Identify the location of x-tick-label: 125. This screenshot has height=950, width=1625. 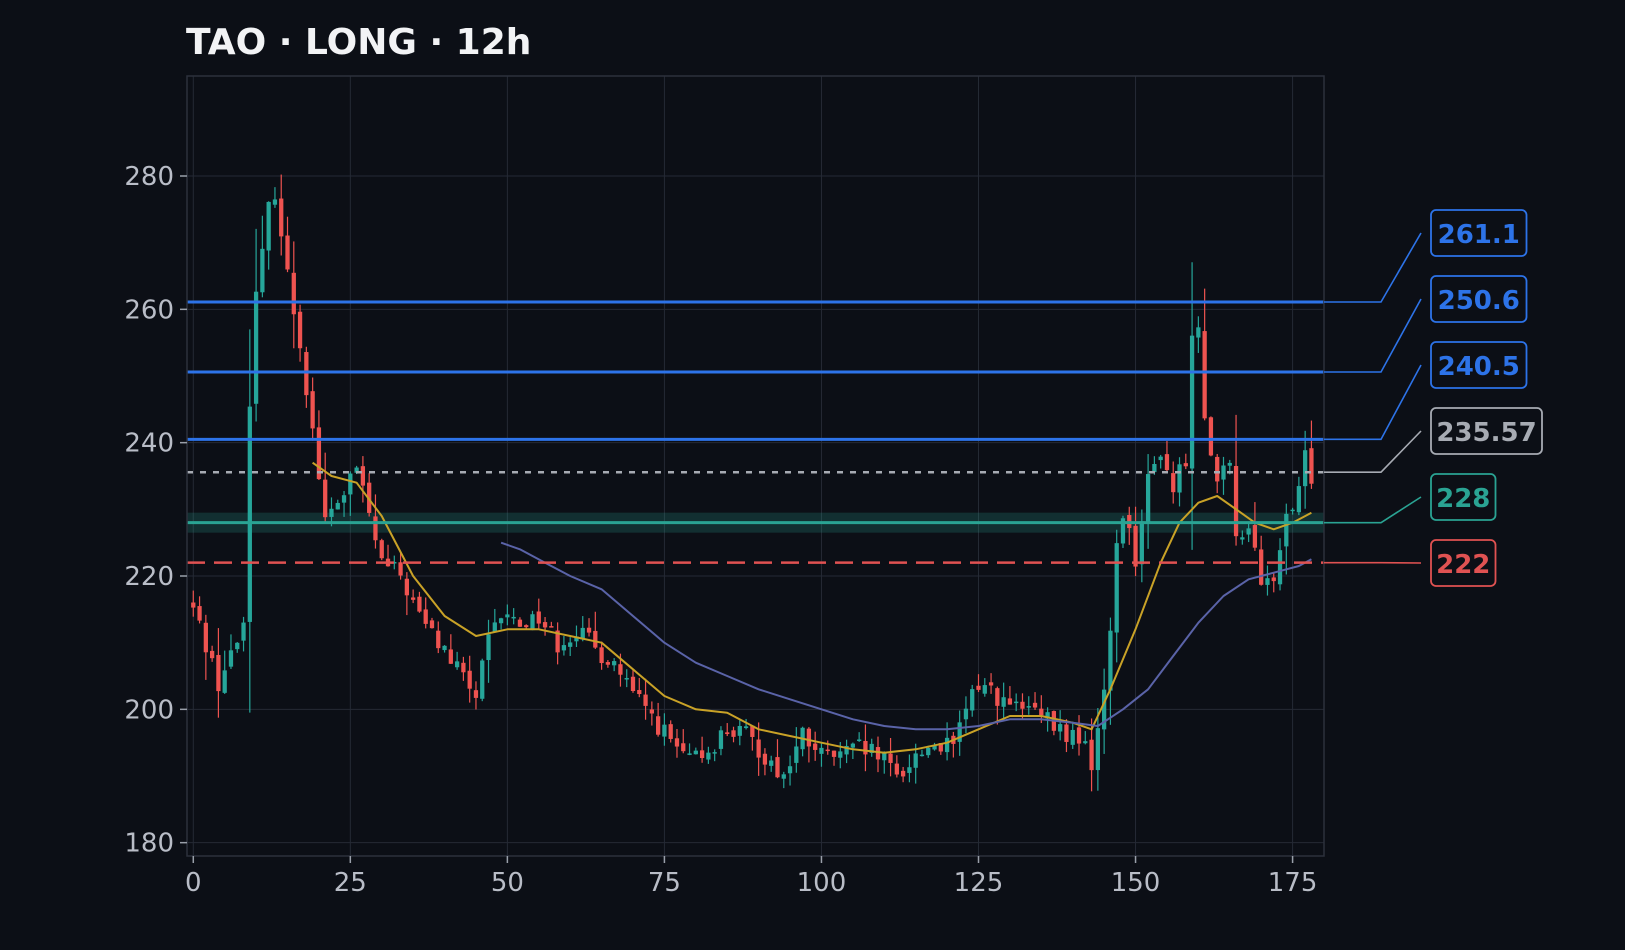
(979, 883).